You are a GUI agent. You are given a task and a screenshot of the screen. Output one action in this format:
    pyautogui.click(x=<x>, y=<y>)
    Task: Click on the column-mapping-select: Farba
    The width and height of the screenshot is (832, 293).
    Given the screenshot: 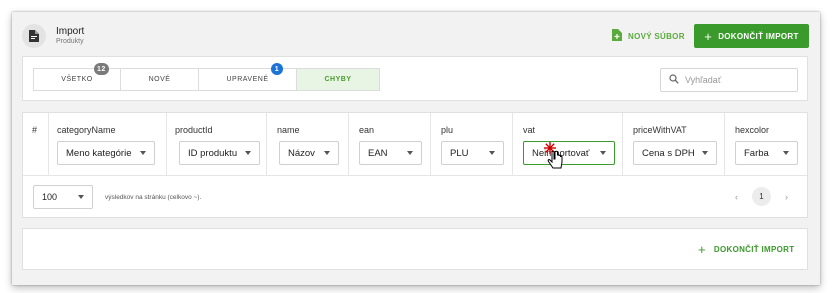 What is the action you would take?
    pyautogui.click(x=766, y=153)
    